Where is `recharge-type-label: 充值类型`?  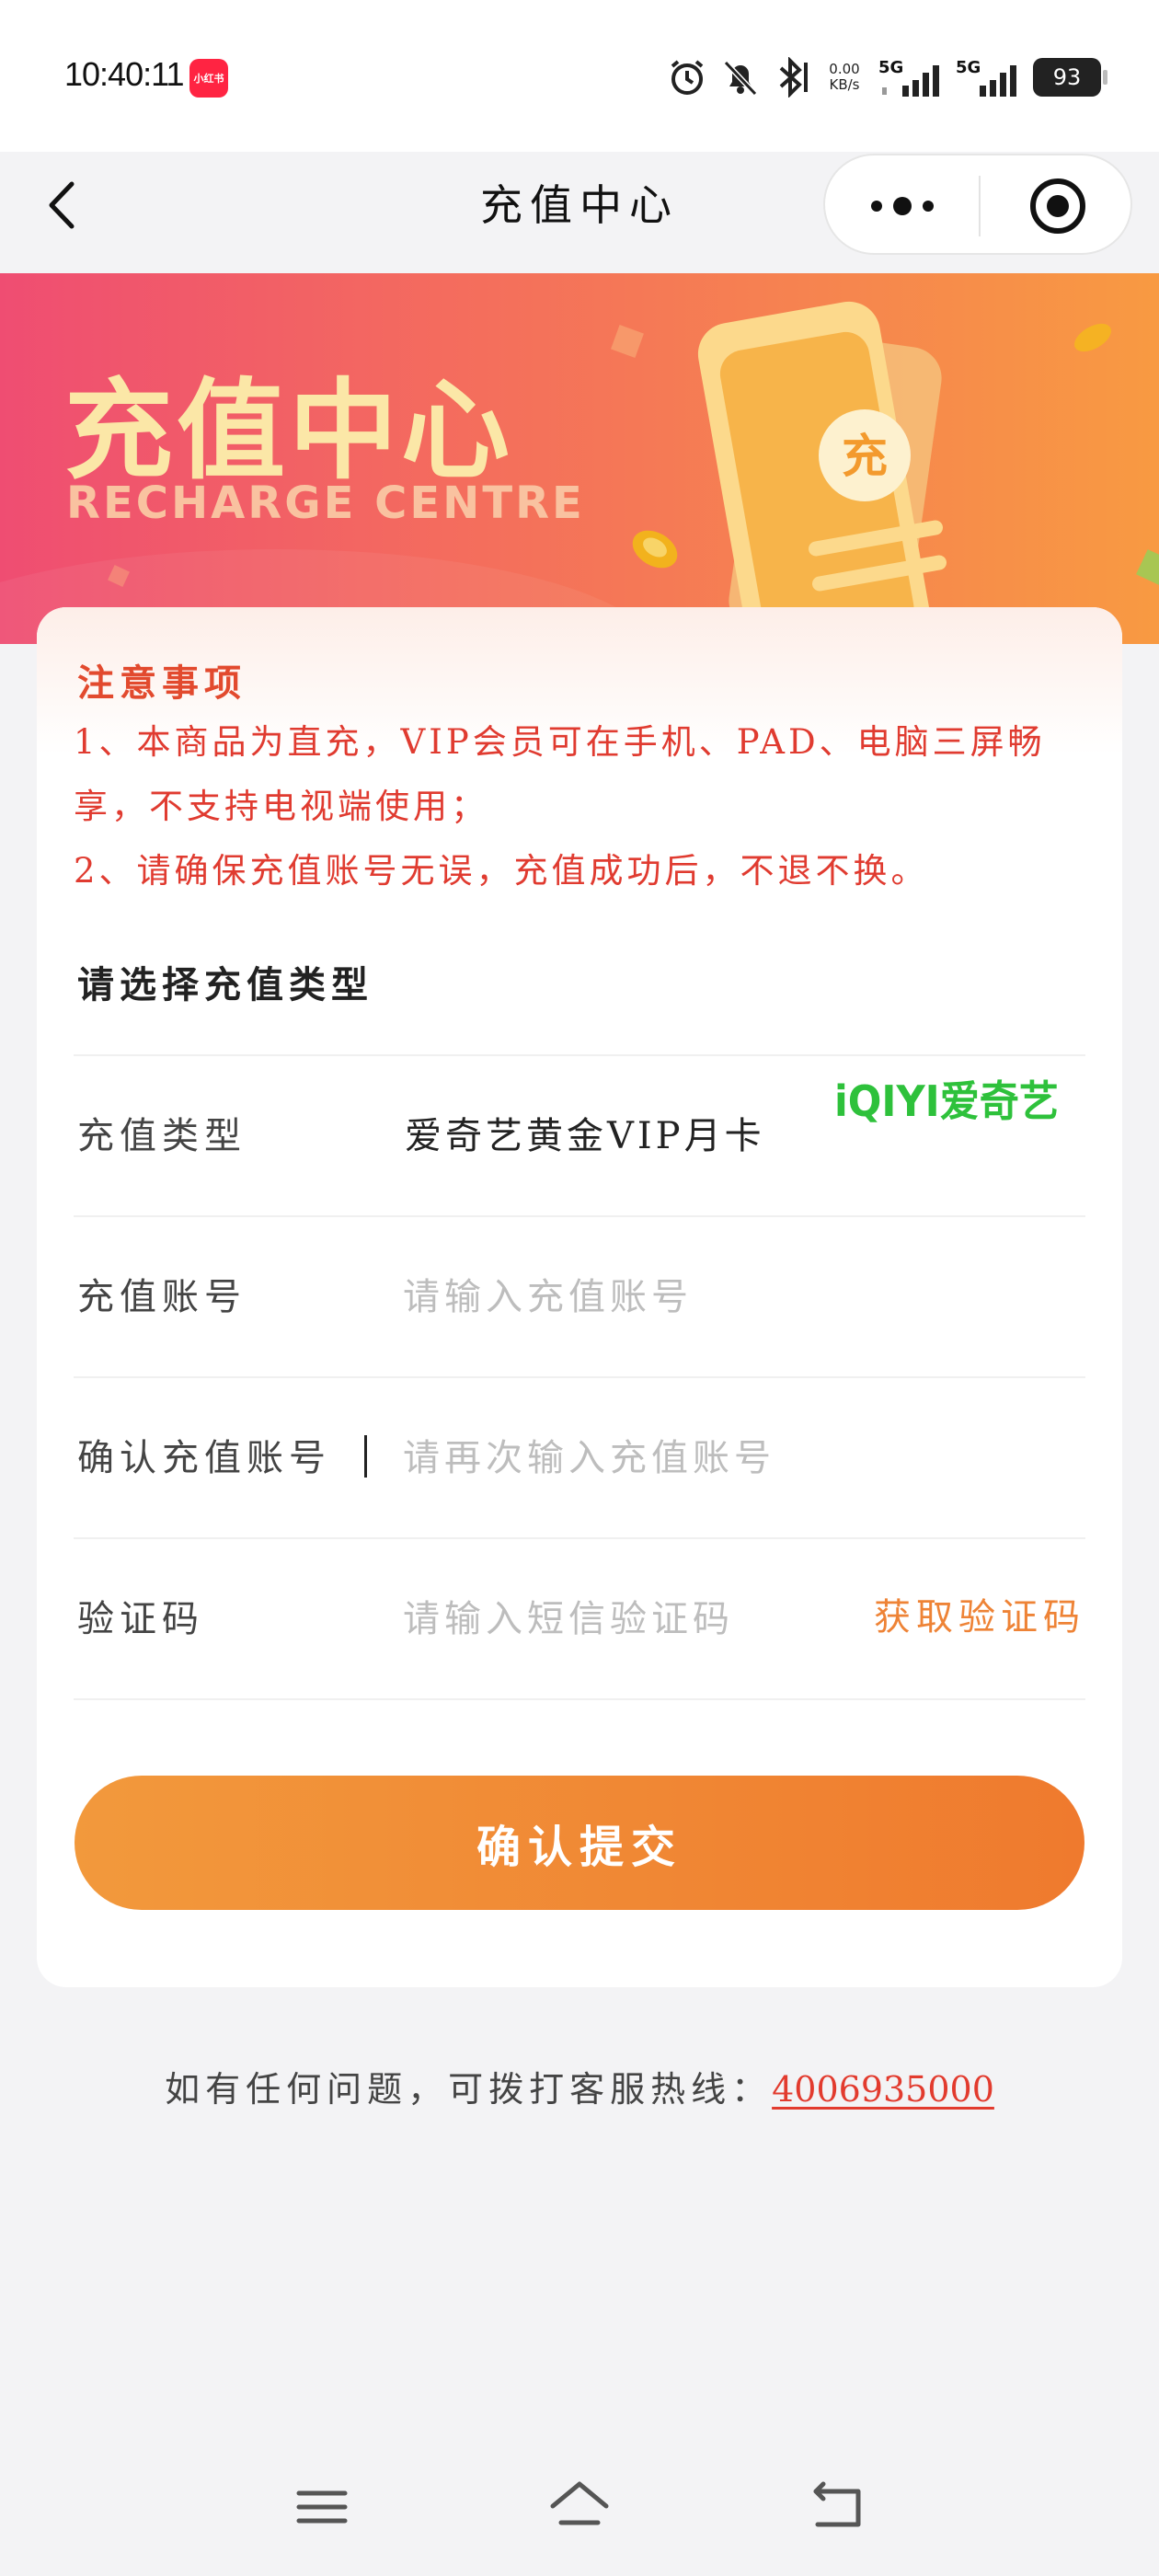 recharge-type-label: 充值类型 is located at coordinates (162, 1136).